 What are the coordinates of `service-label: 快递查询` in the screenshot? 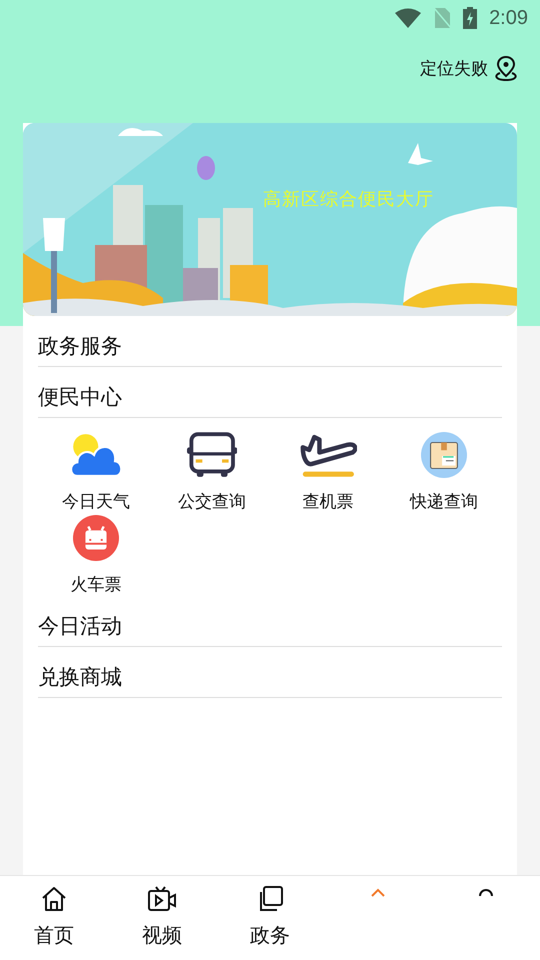 It's located at (444, 501).